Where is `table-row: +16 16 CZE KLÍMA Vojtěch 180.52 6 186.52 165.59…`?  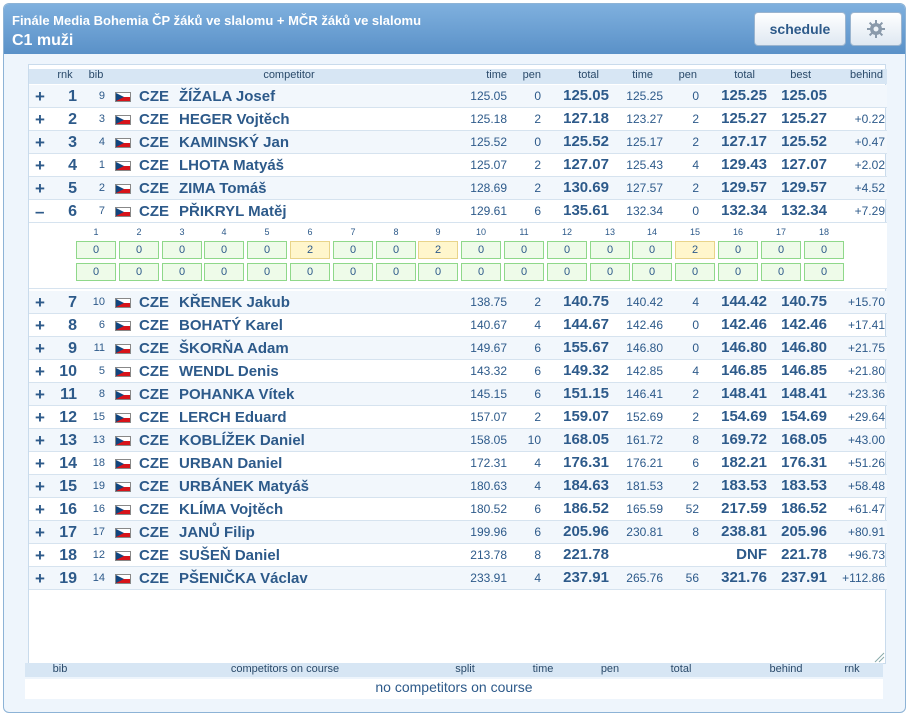
table-row: +16 16 CZE KLÍMA Vojtěch 180.52 6 186.52 165.59… is located at coordinates (458, 509).